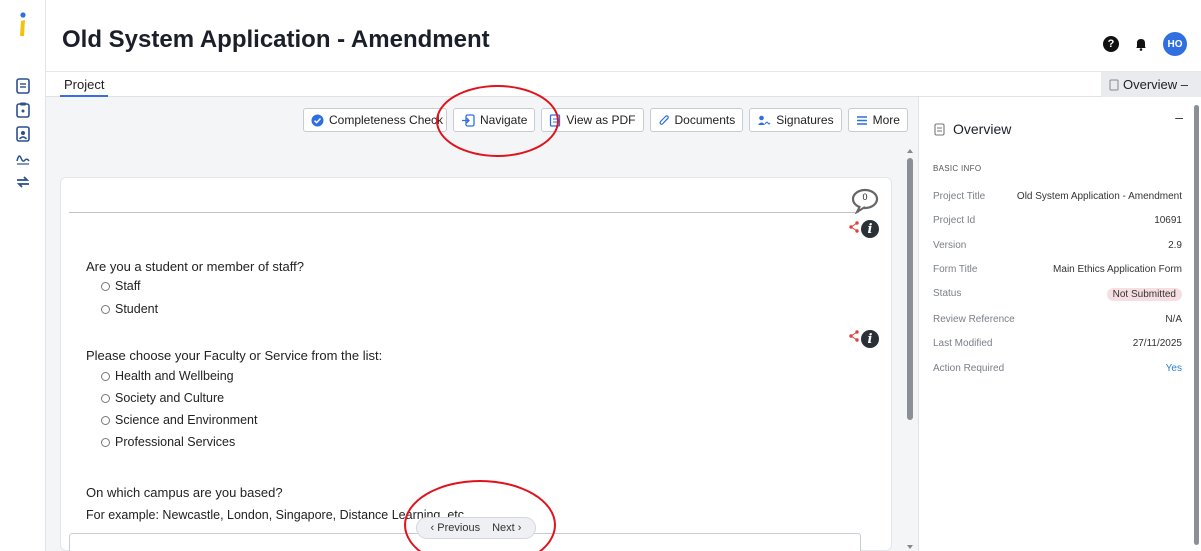 The height and width of the screenshot is (551, 1201). What do you see at coordinates (129, 309) in the screenshot?
I see `radio-student: Student` at bounding box center [129, 309].